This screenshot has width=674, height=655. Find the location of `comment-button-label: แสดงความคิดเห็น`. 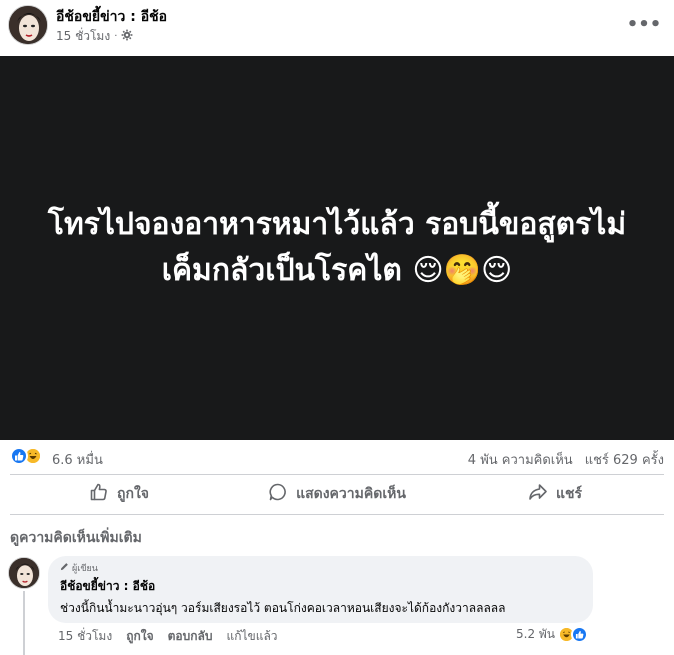

comment-button-label: แสดงความคิดเห็น is located at coordinates (351, 494).